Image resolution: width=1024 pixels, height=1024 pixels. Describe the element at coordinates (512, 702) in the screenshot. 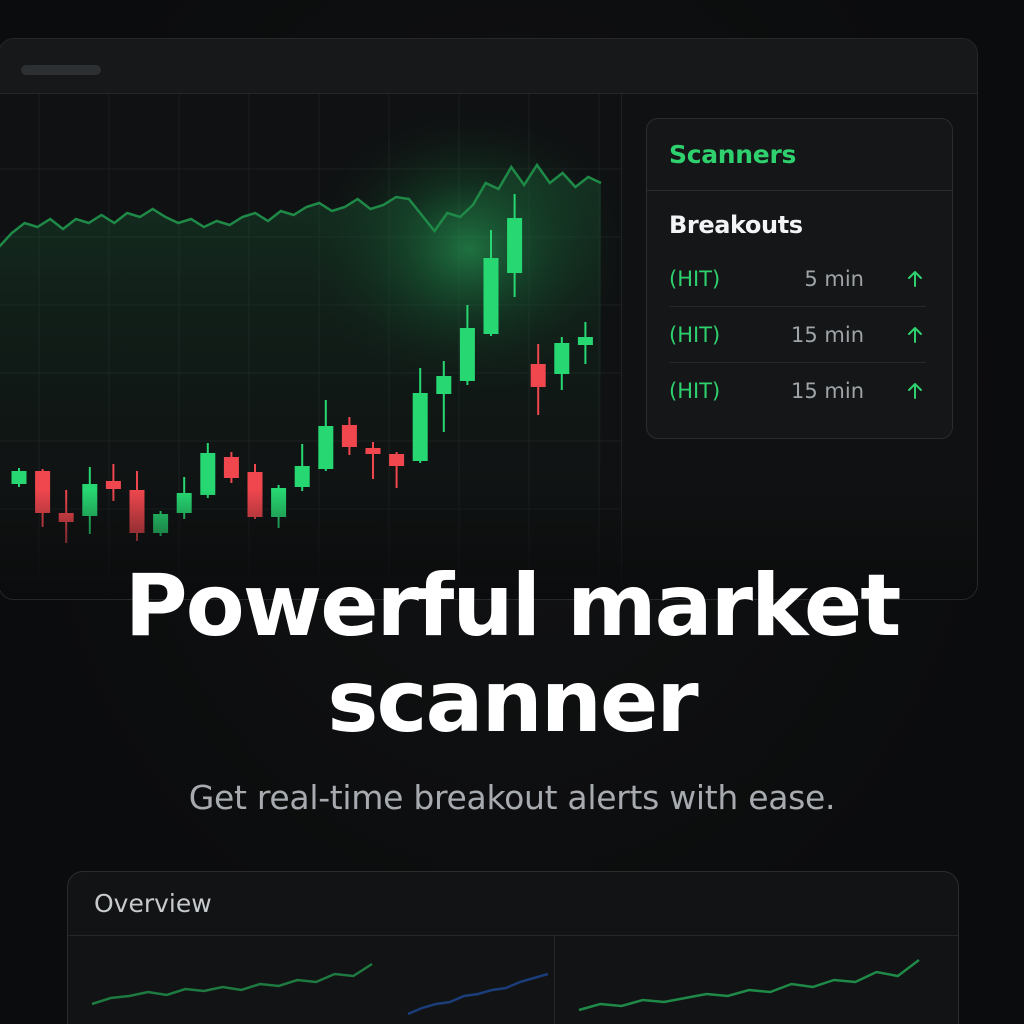

I see `hero-headline-line-2: scanner` at that location.